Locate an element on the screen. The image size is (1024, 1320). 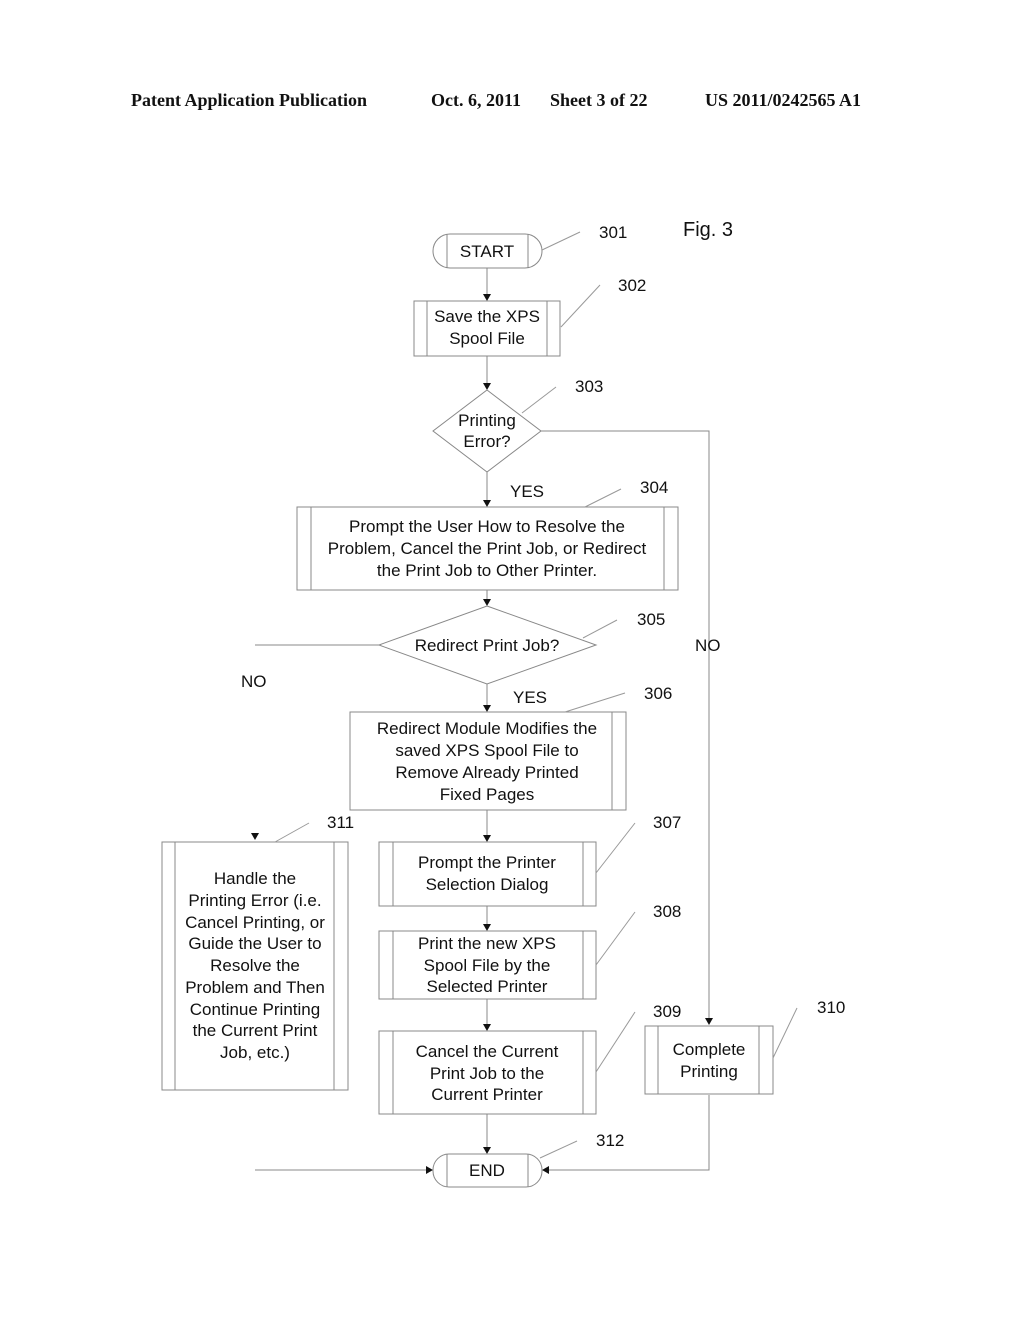
node-306-line-3: Remove Already Printed is located at coordinates (486, 772).